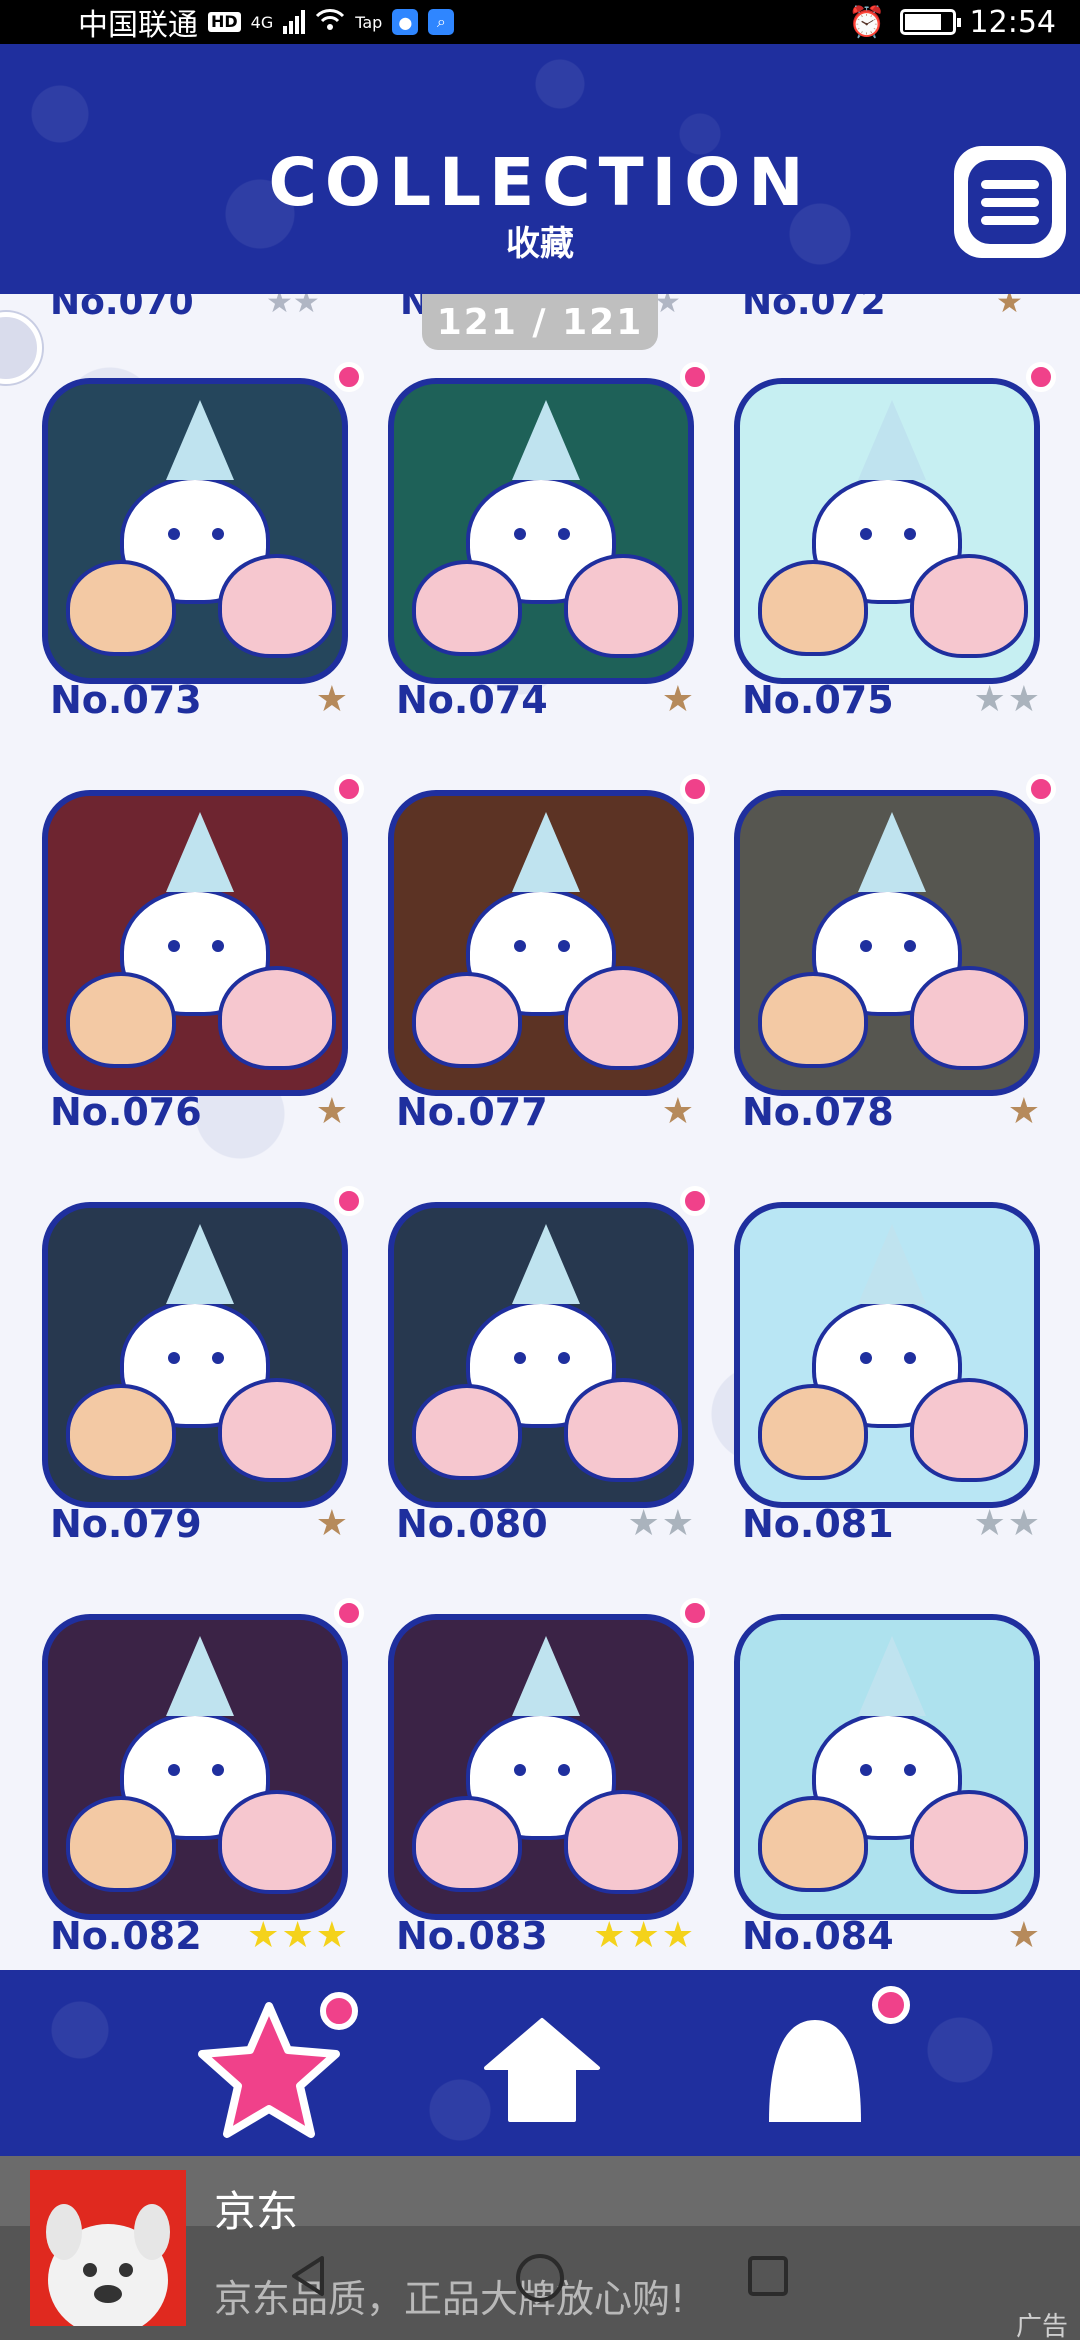 Image resolution: width=1080 pixels, height=2340 pixels. Describe the element at coordinates (369, 22) in the screenshot. I see `app-label: Tap` at that location.